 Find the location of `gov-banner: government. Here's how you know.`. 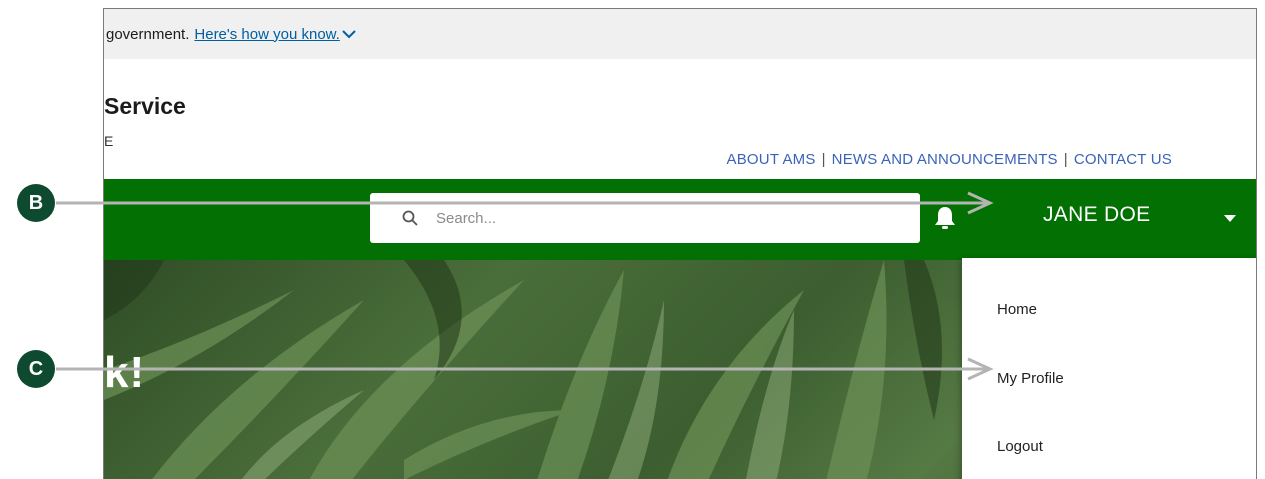

gov-banner: government. Here's how you know. is located at coordinates (680, 34).